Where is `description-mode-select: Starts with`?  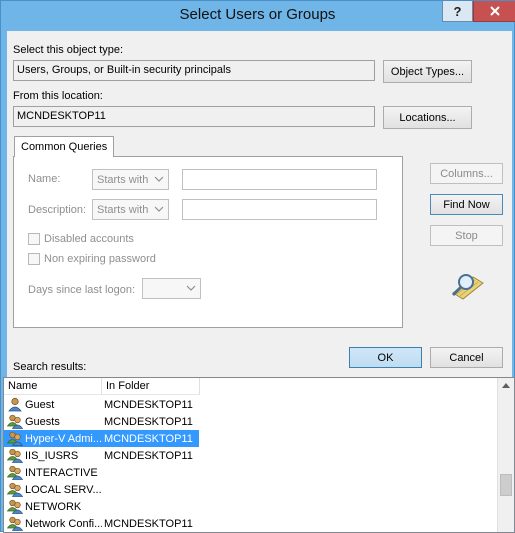
description-mode-select: Starts with is located at coordinates (130, 209).